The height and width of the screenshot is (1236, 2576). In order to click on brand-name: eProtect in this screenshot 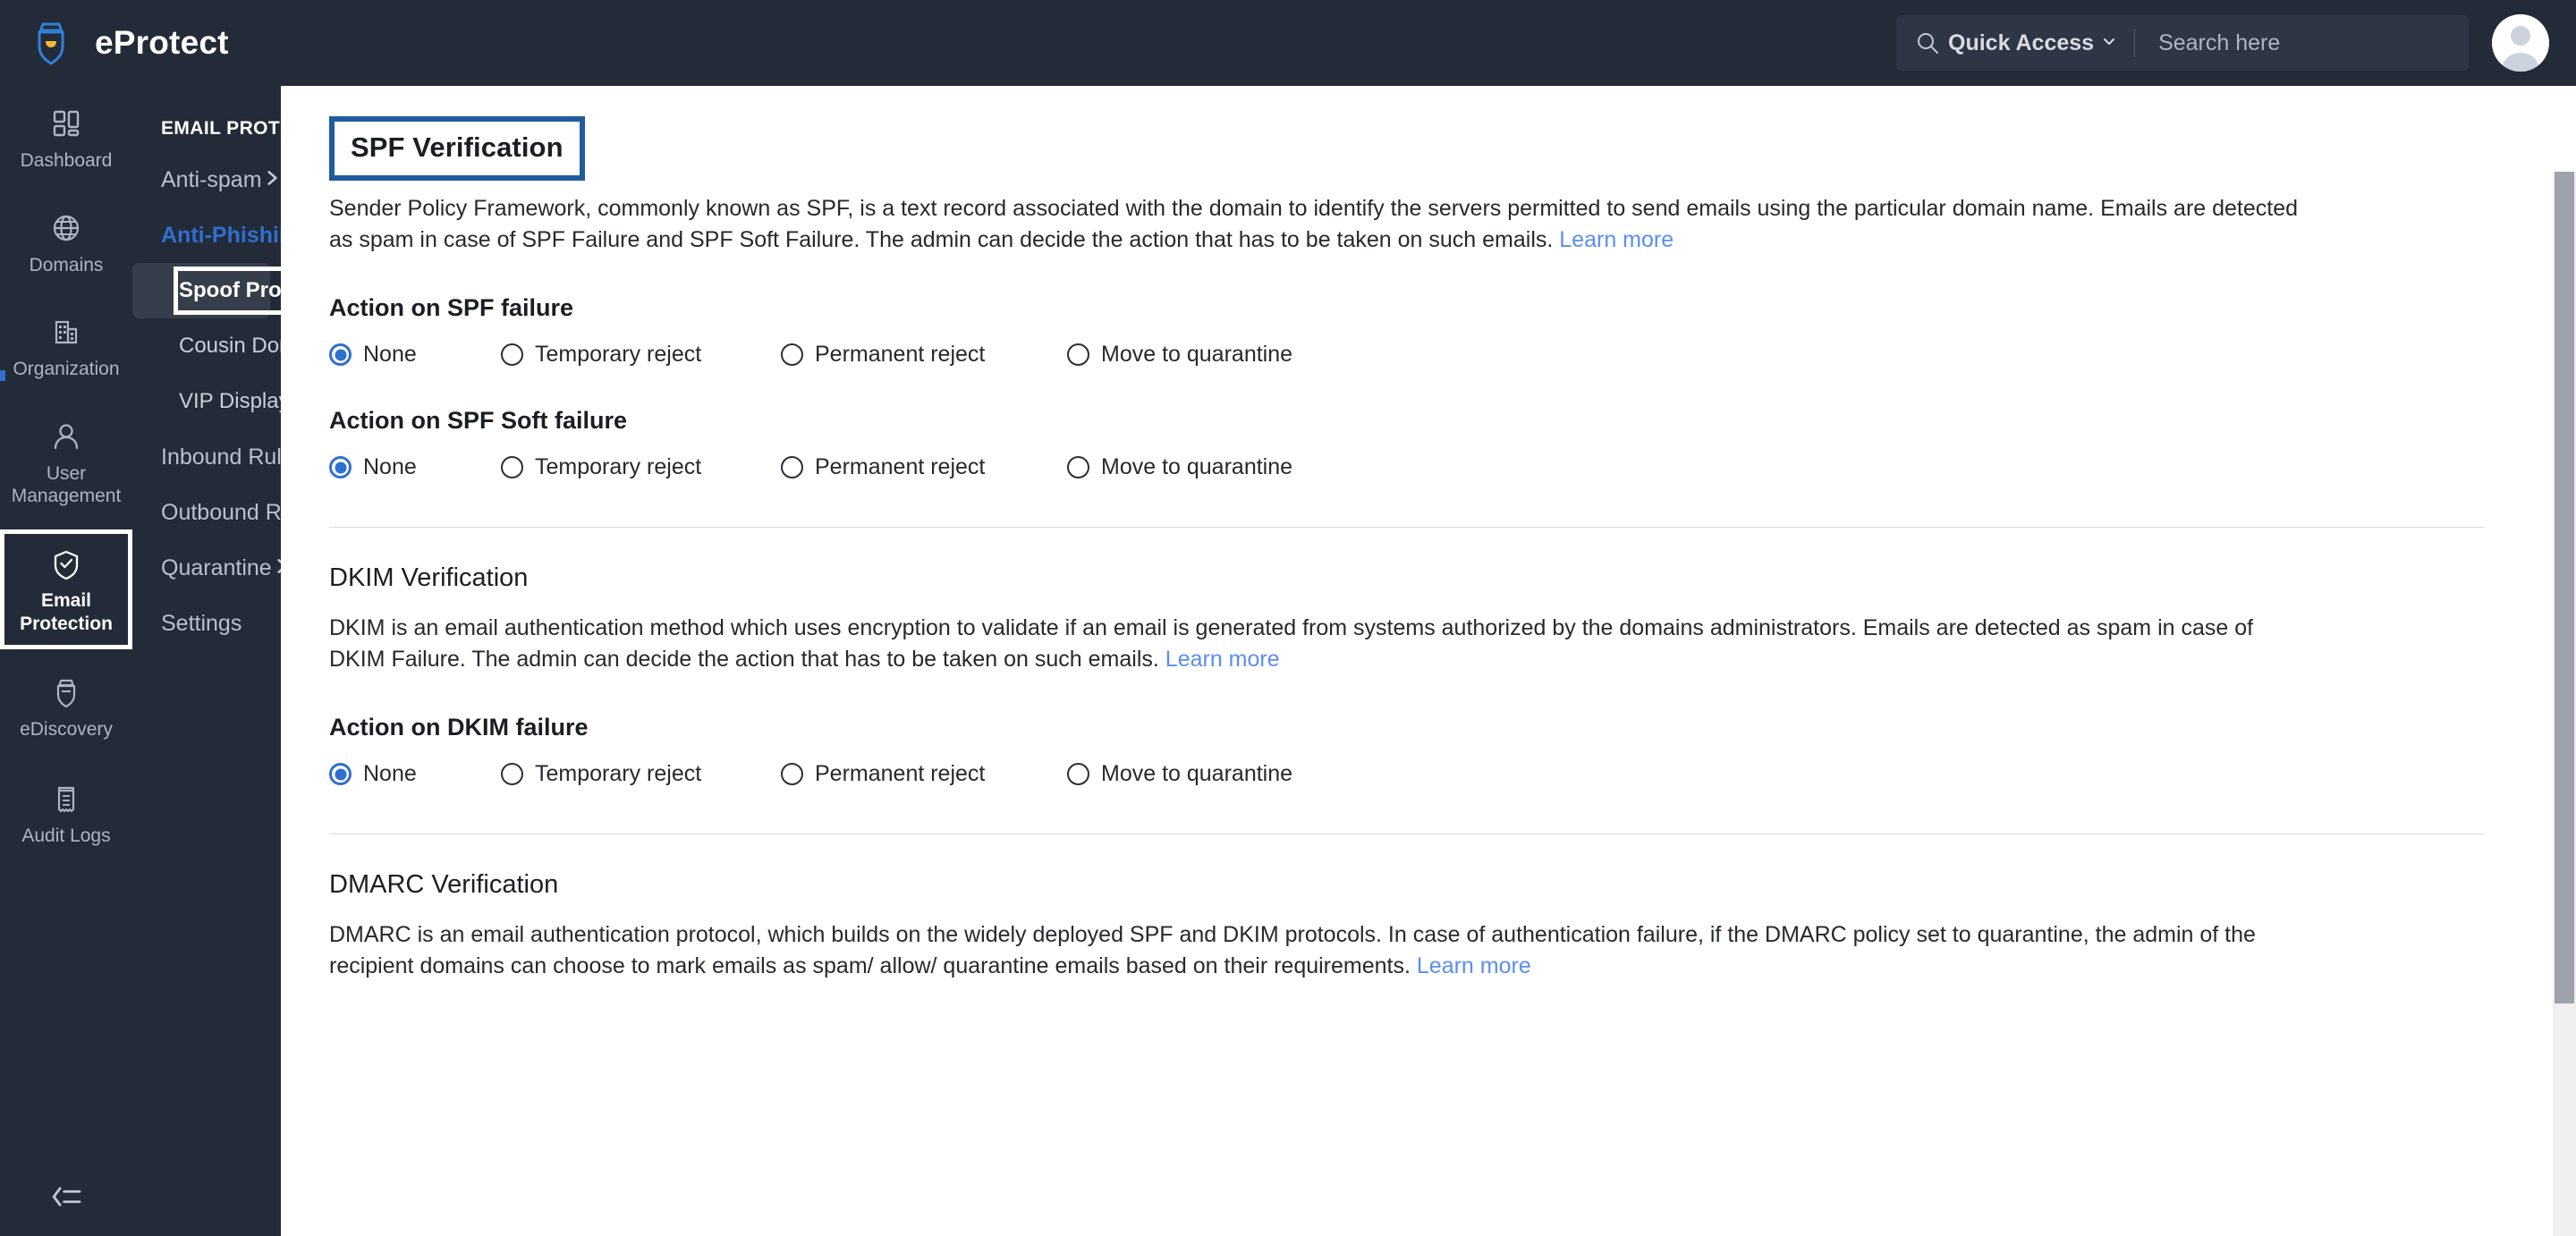, I will do `click(162, 43)`.